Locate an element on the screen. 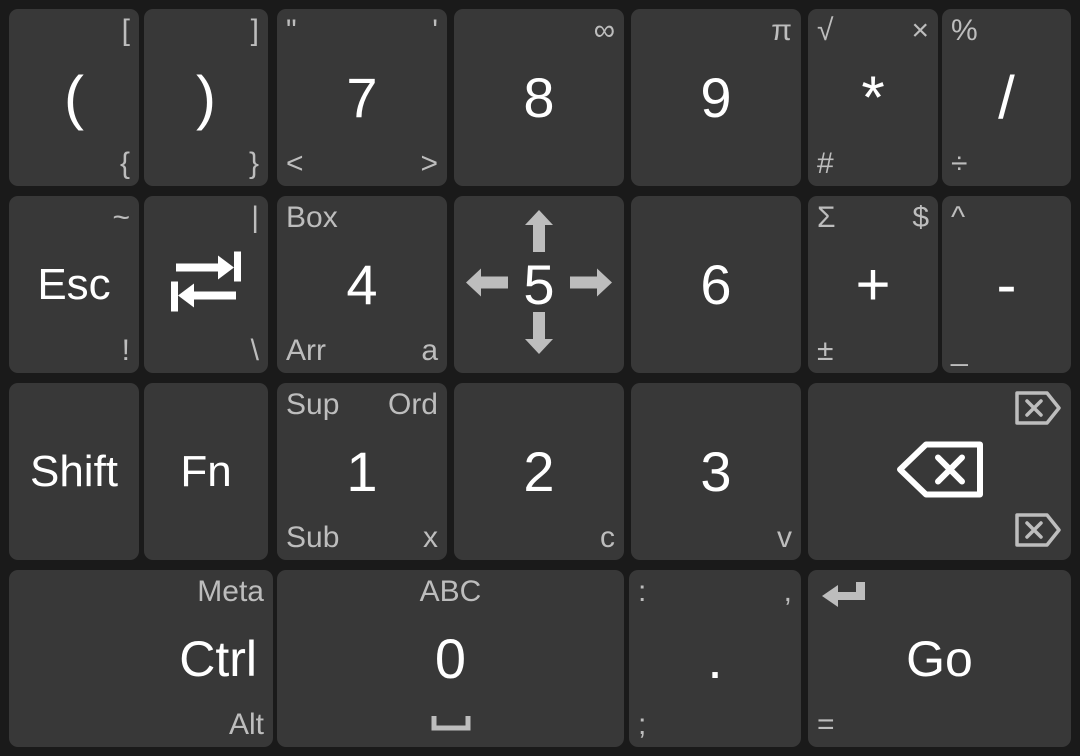 The height and width of the screenshot is (756, 1080). key-label-secondary: ABC is located at coordinates (450, 591).